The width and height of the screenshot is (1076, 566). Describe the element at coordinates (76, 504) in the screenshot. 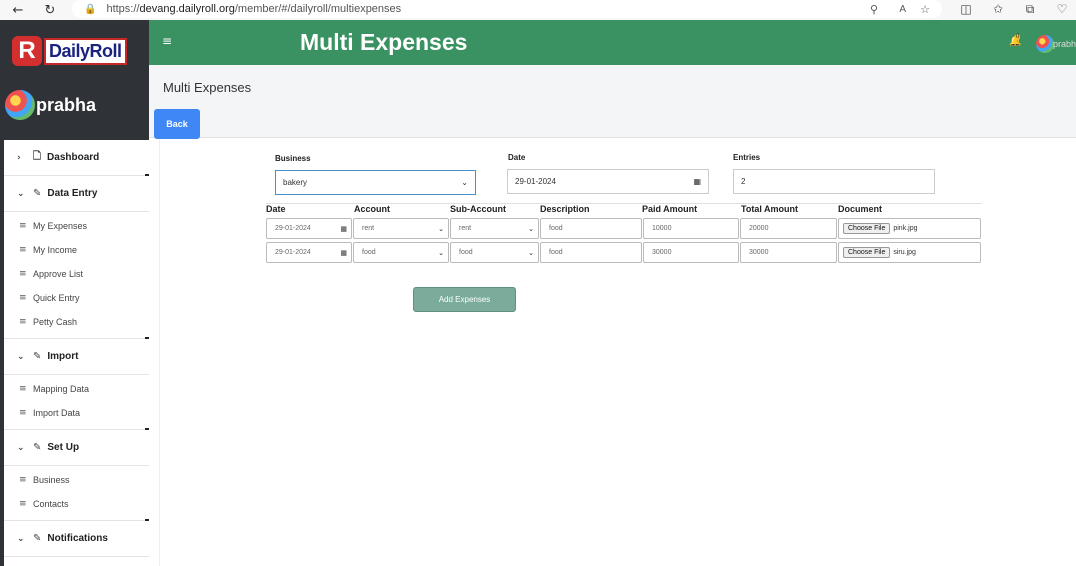

I see `sidebar-item-contacts: ≡ Contacts` at that location.